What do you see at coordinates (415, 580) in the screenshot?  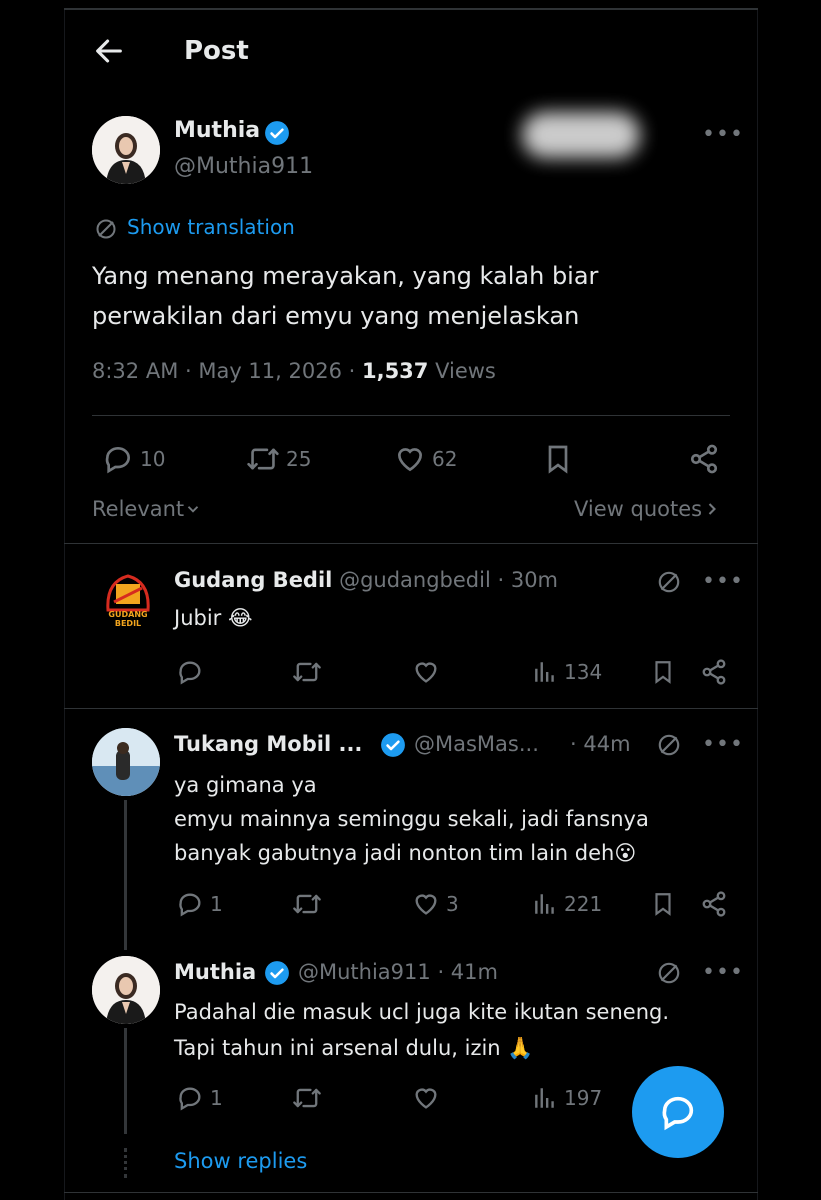 I see `reply-author-handle: @gudangbedil` at bounding box center [415, 580].